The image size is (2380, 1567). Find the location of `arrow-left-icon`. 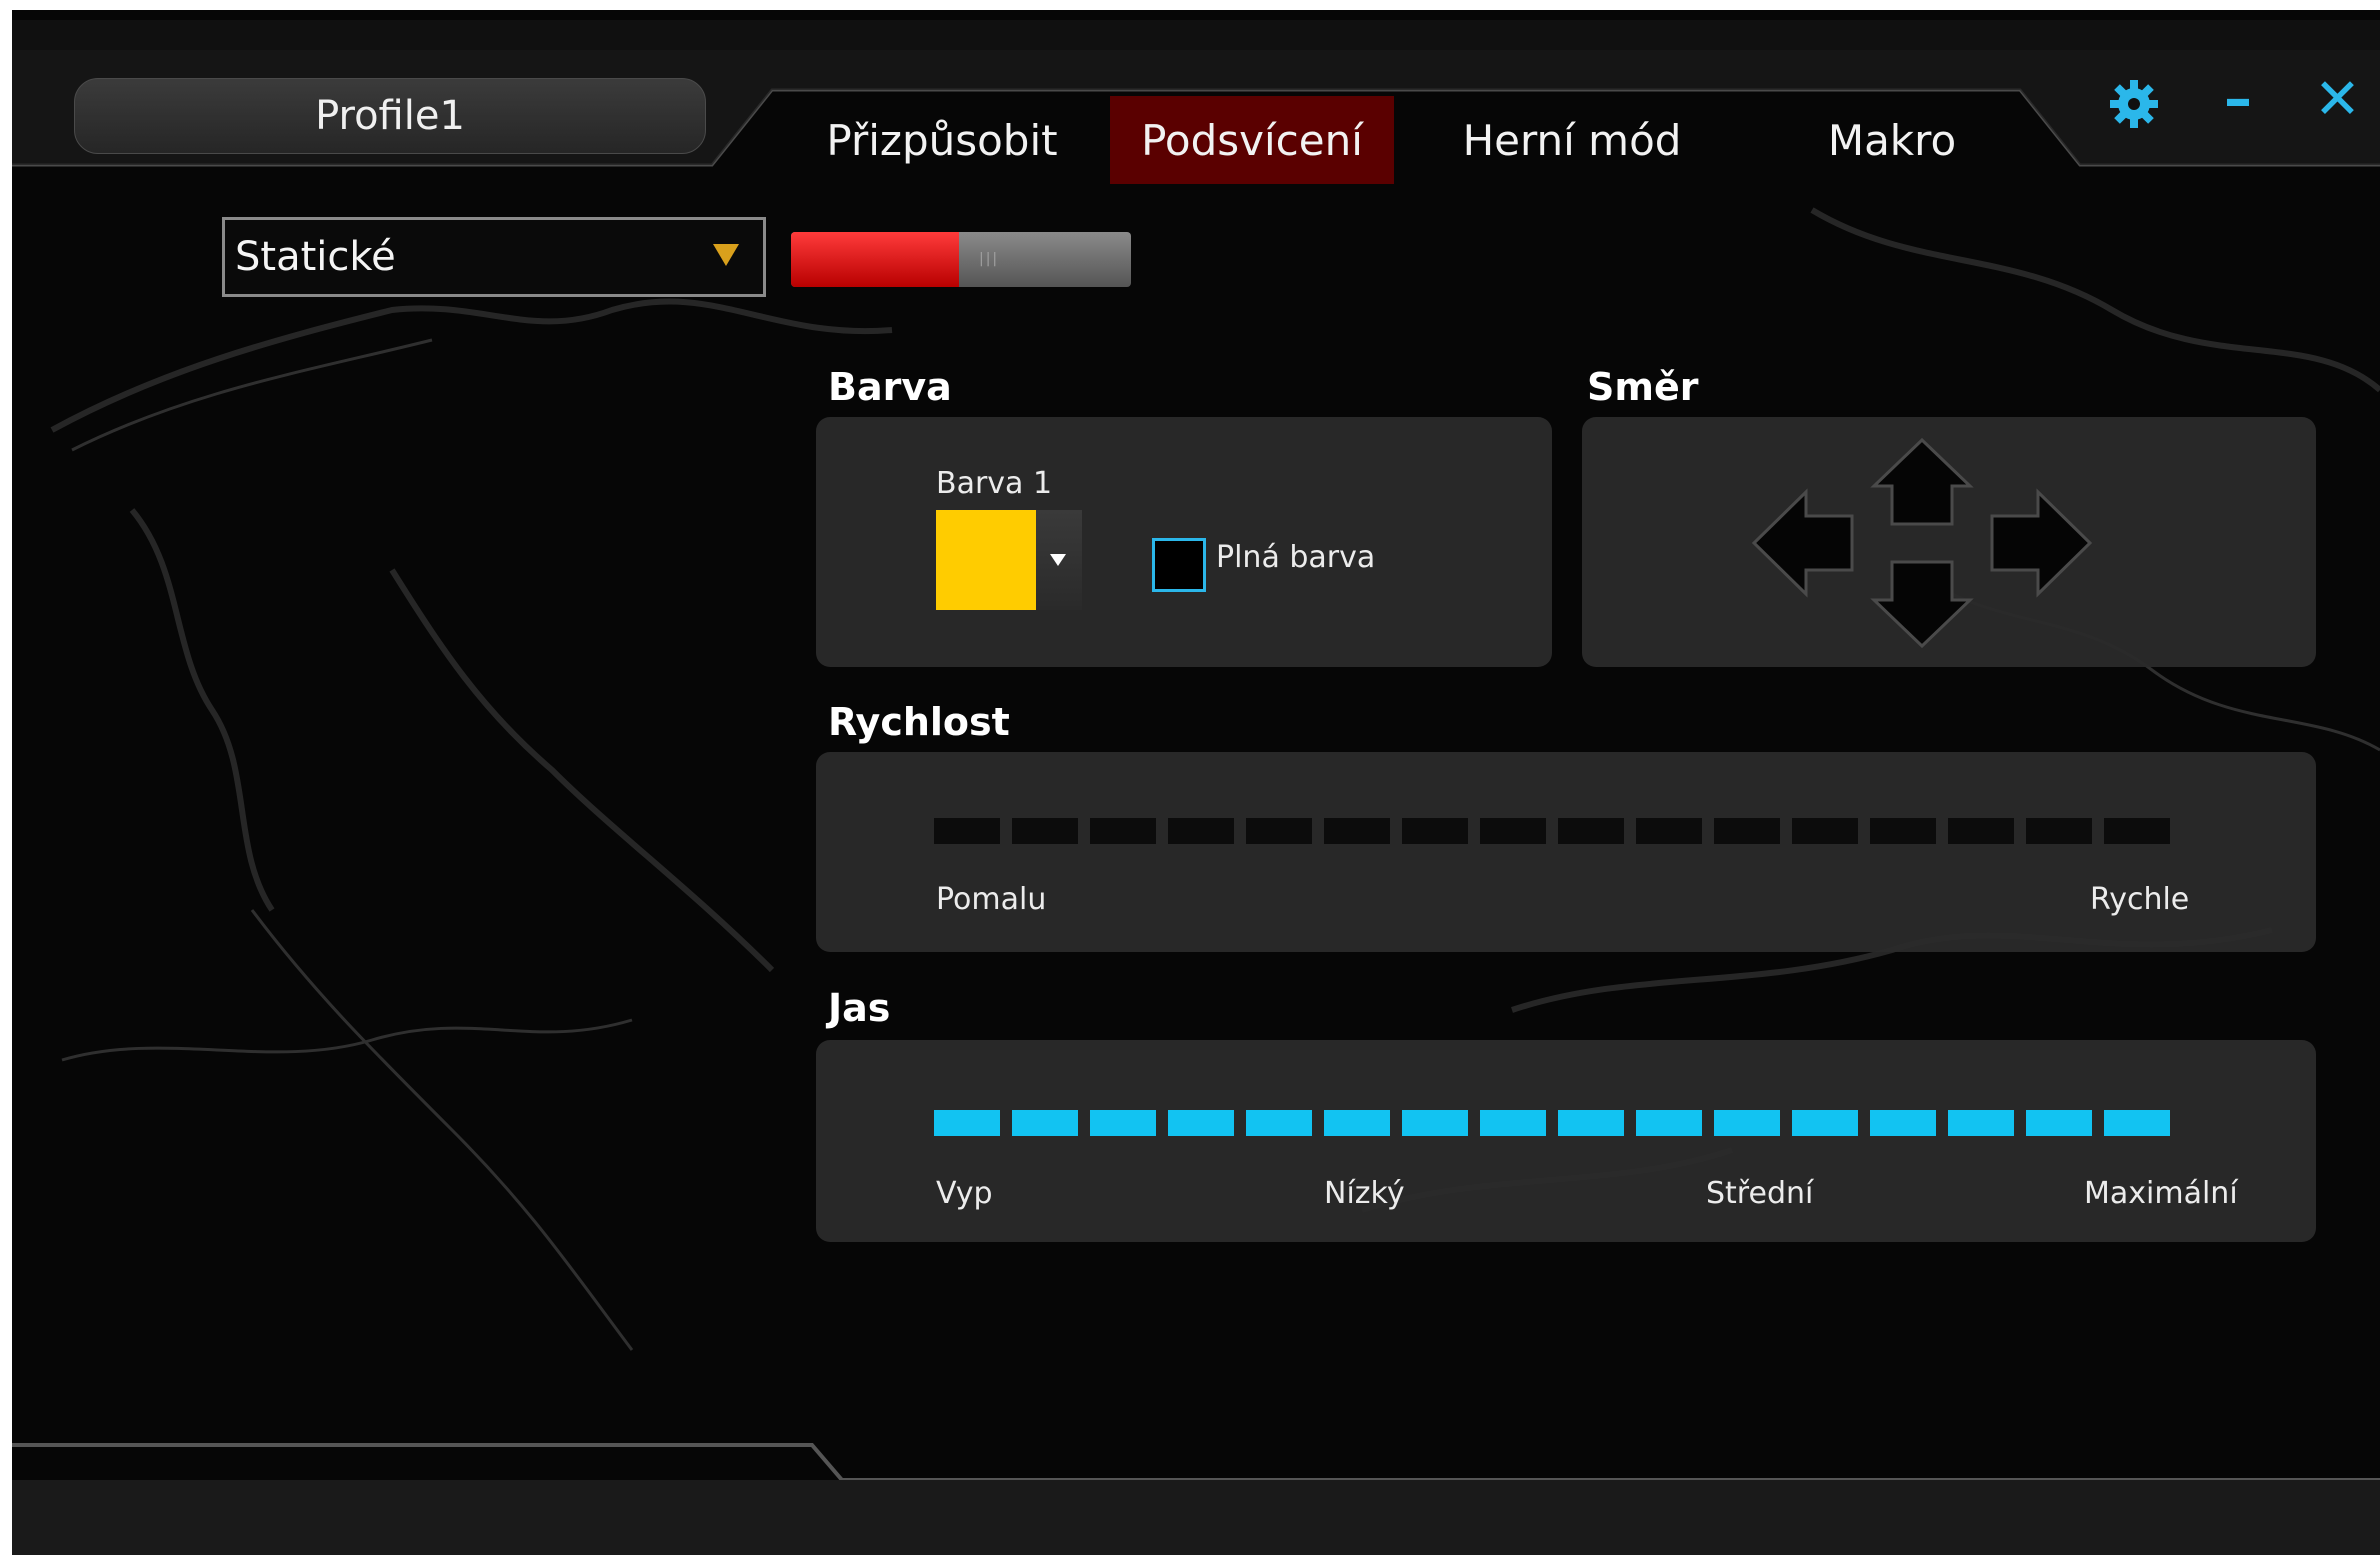

arrow-left-icon is located at coordinates (1802, 543).